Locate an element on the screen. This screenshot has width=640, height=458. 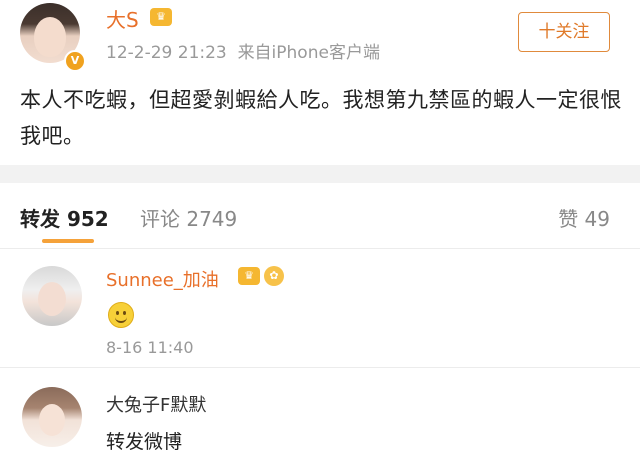
member-crown-icon: ♛ is located at coordinates (249, 276).